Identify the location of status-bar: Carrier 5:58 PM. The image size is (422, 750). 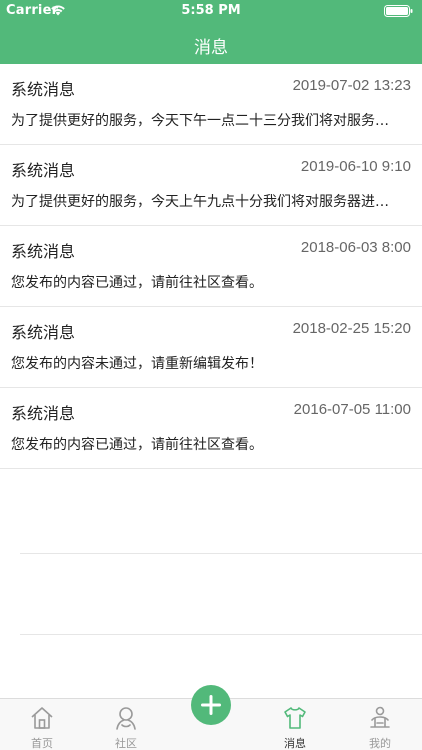
(211, 11).